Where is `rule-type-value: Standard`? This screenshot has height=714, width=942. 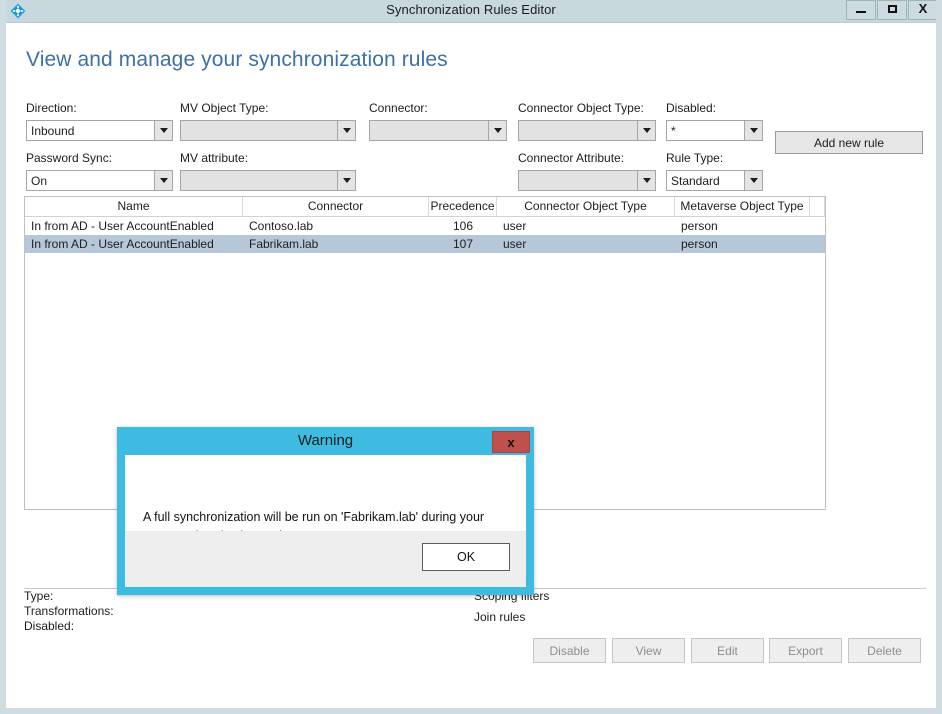
rule-type-value: Standard is located at coordinates (695, 181).